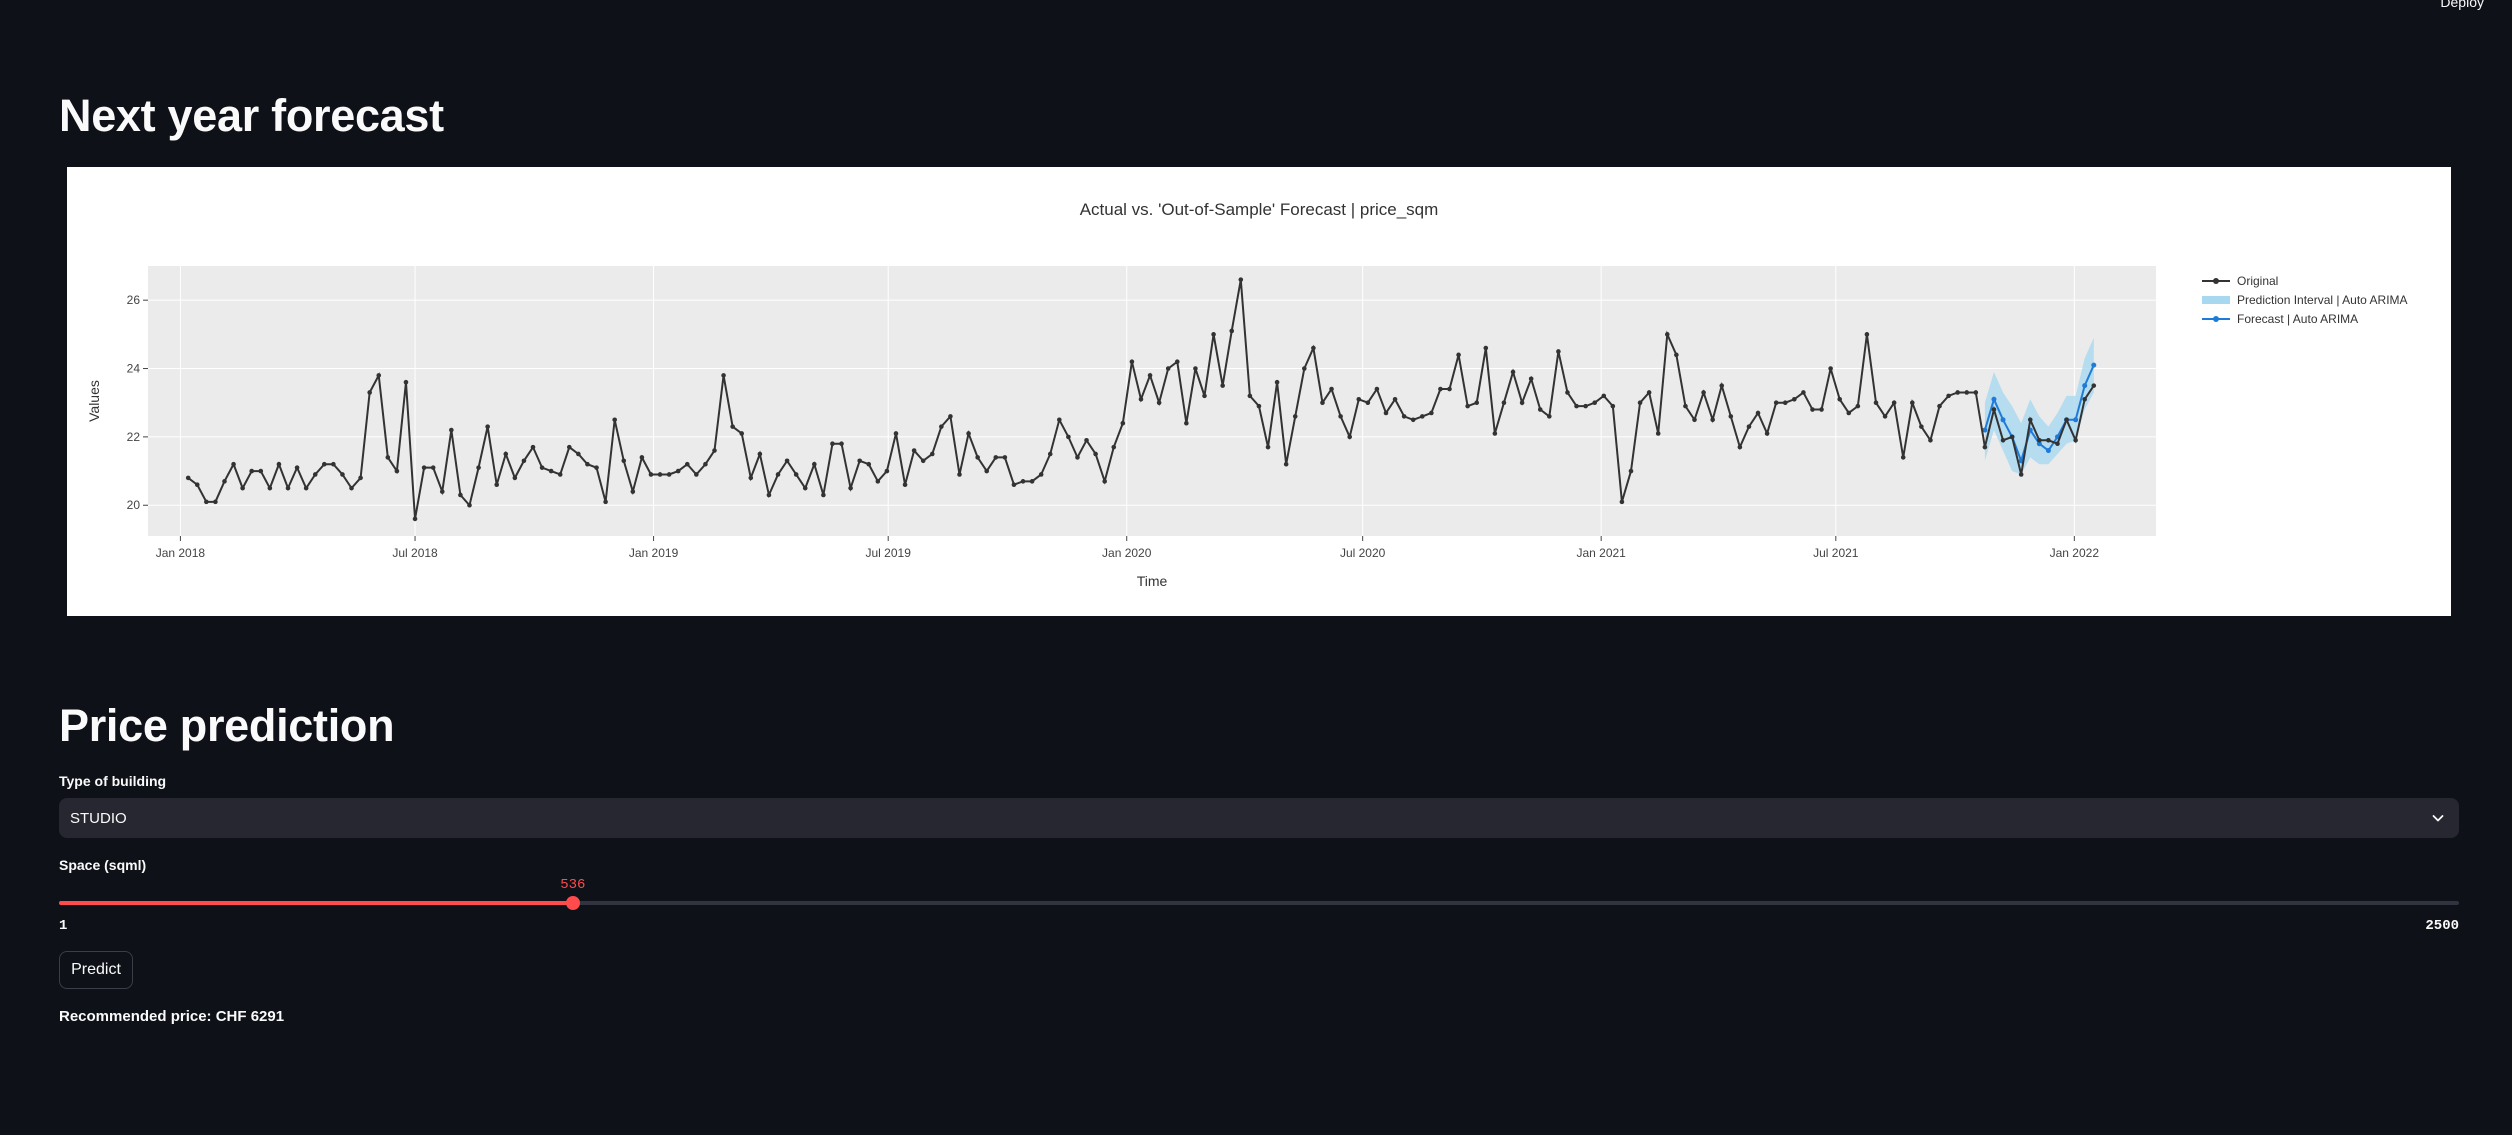 The image size is (2512, 1135). Describe the element at coordinates (96, 970) in the screenshot. I see `predict-button: Predict` at that location.